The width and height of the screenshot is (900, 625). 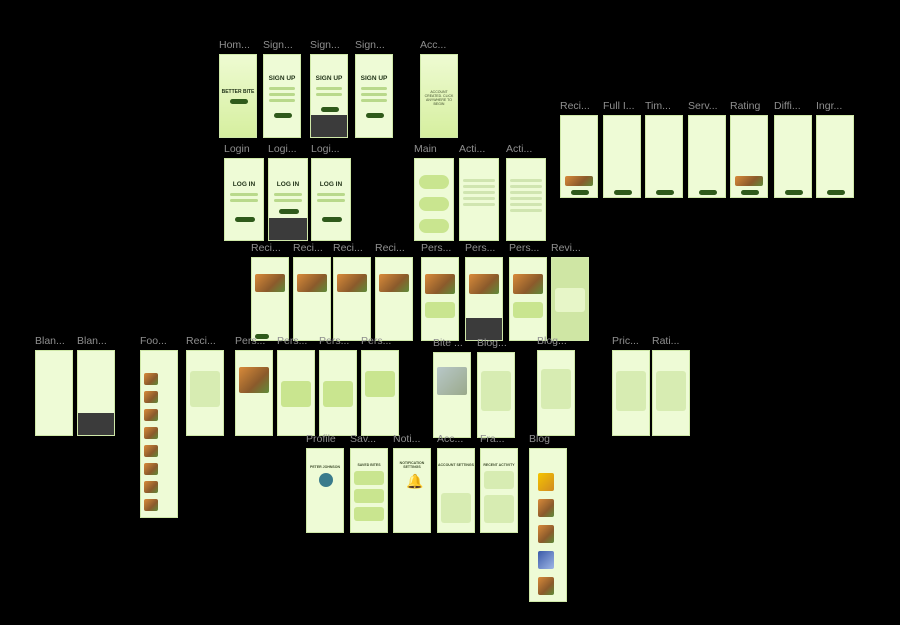 What do you see at coordinates (570, 300) in the screenshot?
I see `review-modal` at bounding box center [570, 300].